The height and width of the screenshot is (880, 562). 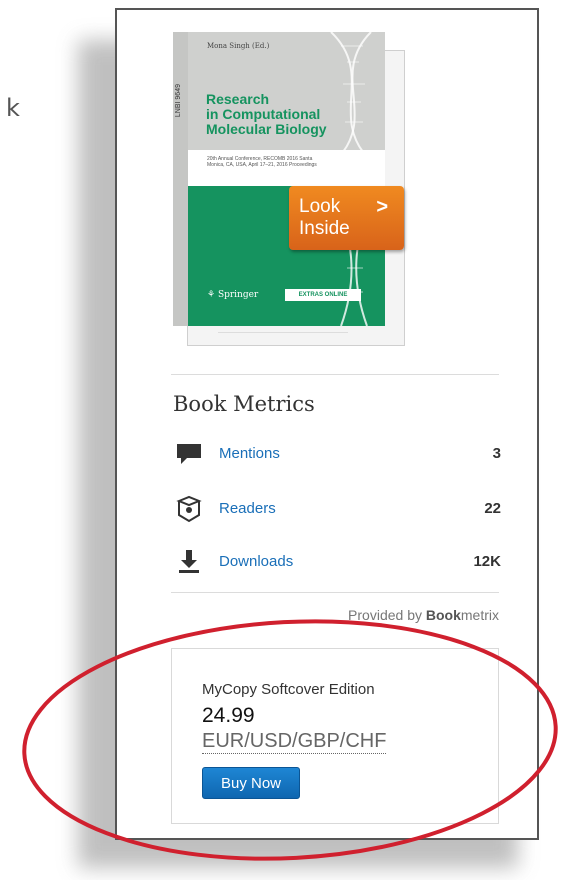 What do you see at coordinates (13, 108) in the screenshot?
I see `cut-off-text: k` at bounding box center [13, 108].